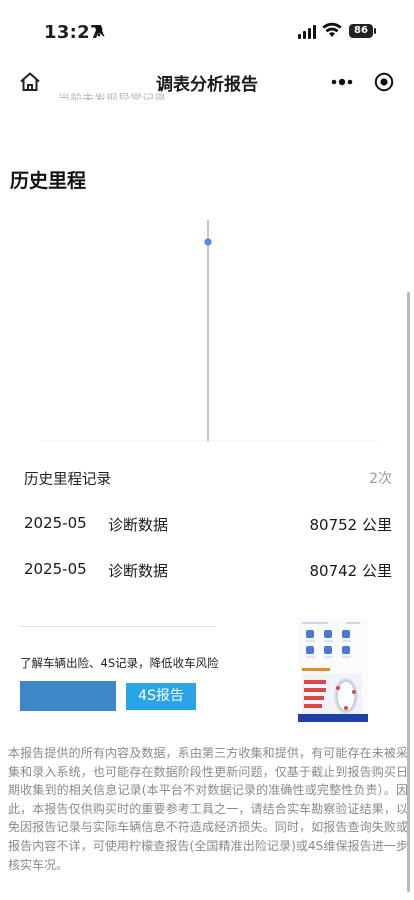 This screenshot has width=414, height=900. Describe the element at coordinates (408, 592) in the screenshot. I see `scrollbar` at that location.